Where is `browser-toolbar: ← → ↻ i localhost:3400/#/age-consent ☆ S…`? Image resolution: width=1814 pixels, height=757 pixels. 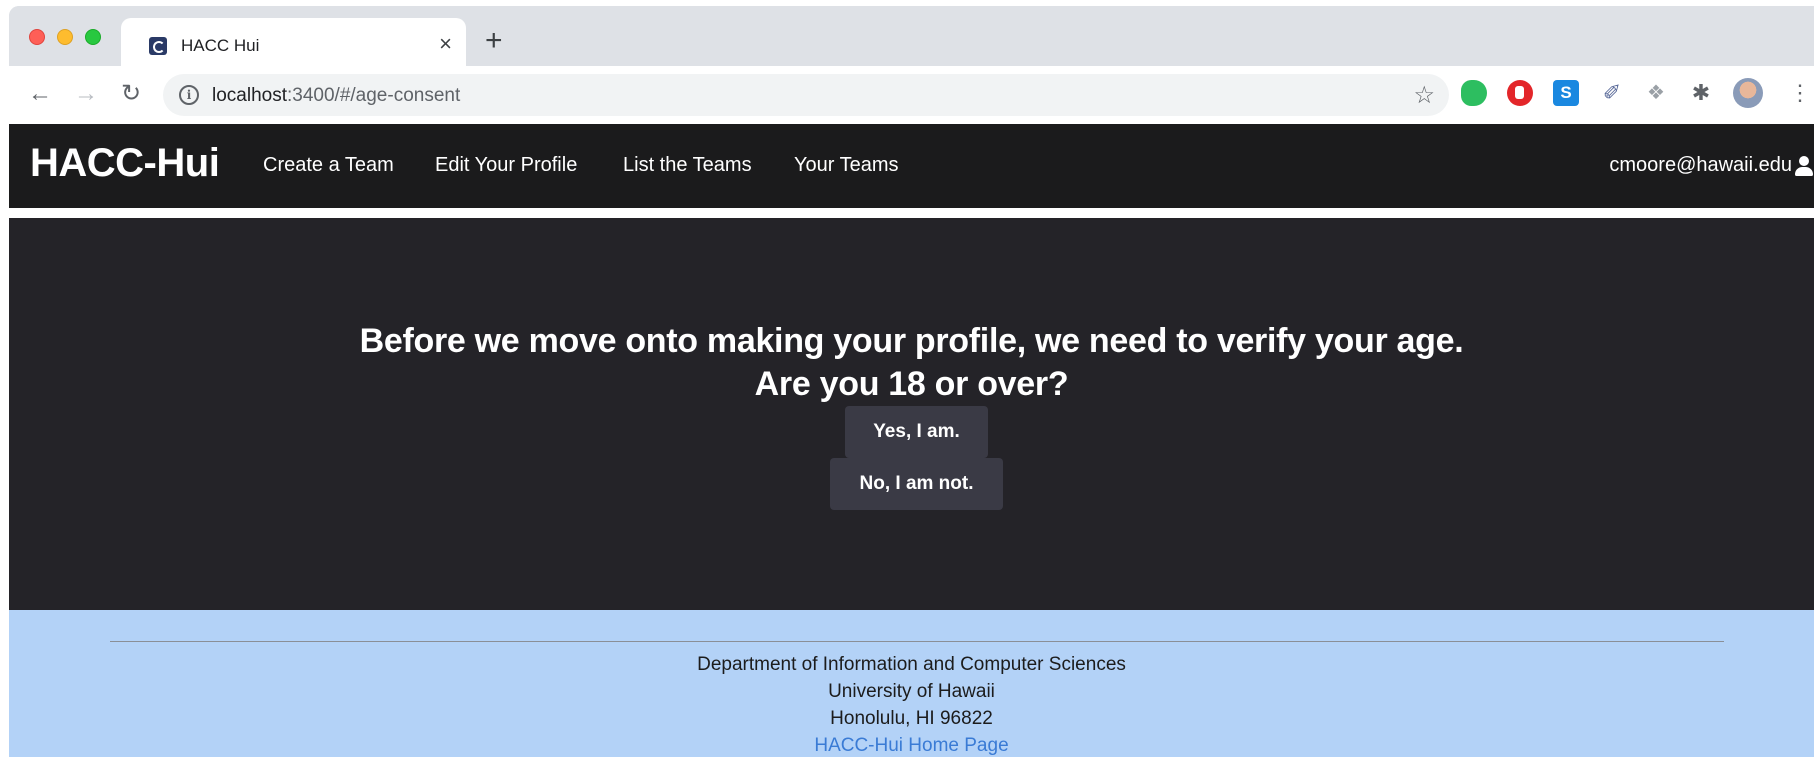
browser-toolbar: ← → ↻ i localhost:3400/#/age-consent ☆ S… is located at coordinates (911, 95).